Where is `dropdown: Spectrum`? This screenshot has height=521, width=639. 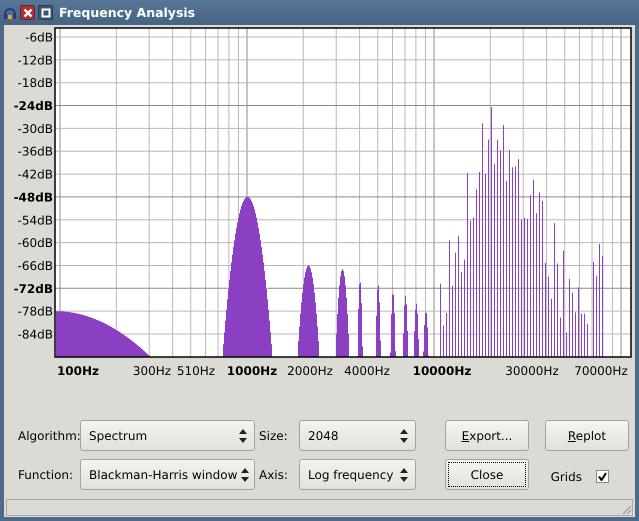 dropdown: Spectrum is located at coordinates (167, 435).